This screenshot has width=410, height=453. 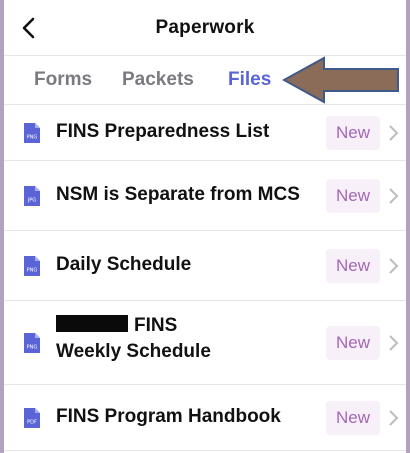 I want to click on redaction-bar, so click(x=92, y=323).